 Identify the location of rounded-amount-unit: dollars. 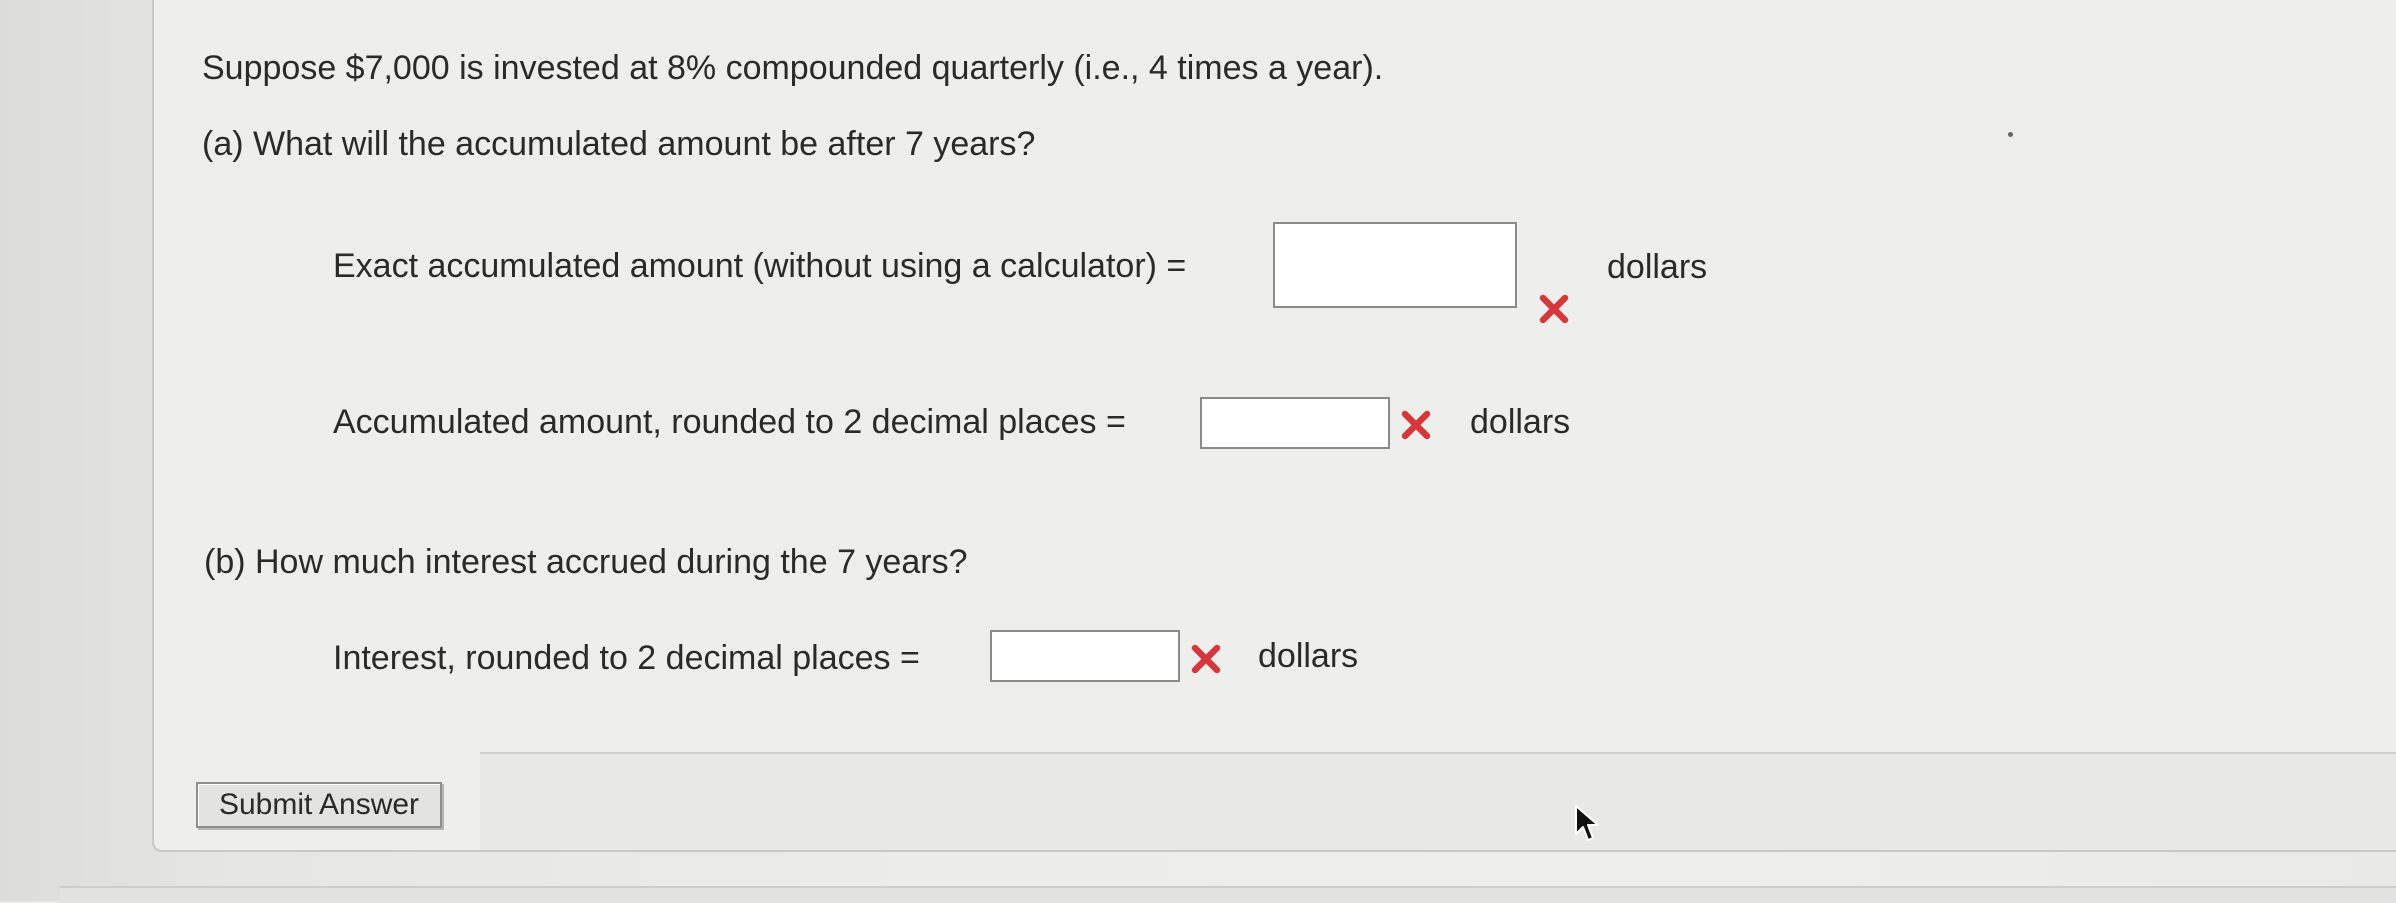
(1520, 422).